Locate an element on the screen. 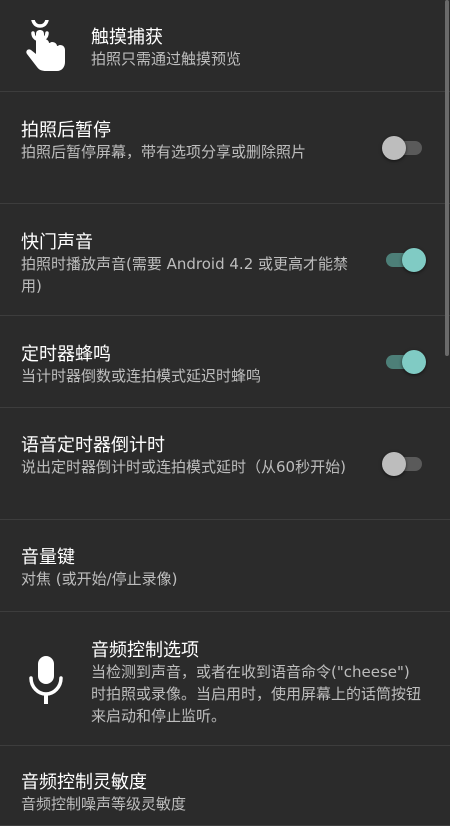  setting-timer-beep: 定时器蜂鸣 当计时器倒数或连拍模式延迟时蜂鸣 is located at coordinates (225, 362).